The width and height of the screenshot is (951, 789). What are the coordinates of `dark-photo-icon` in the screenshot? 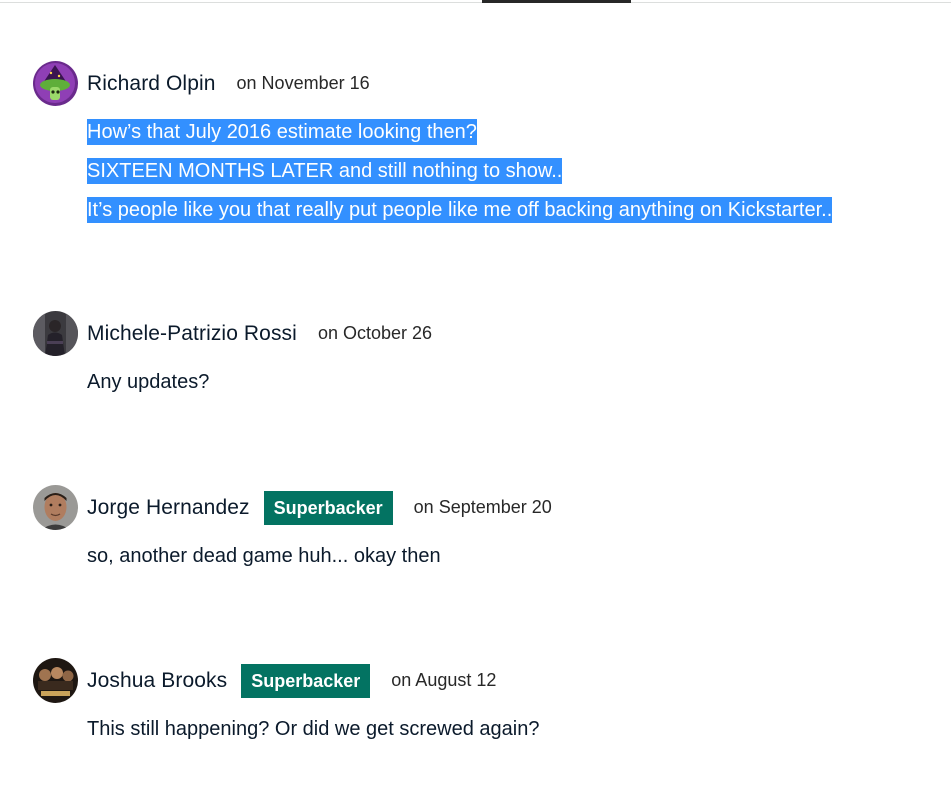 It's located at (55, 333).